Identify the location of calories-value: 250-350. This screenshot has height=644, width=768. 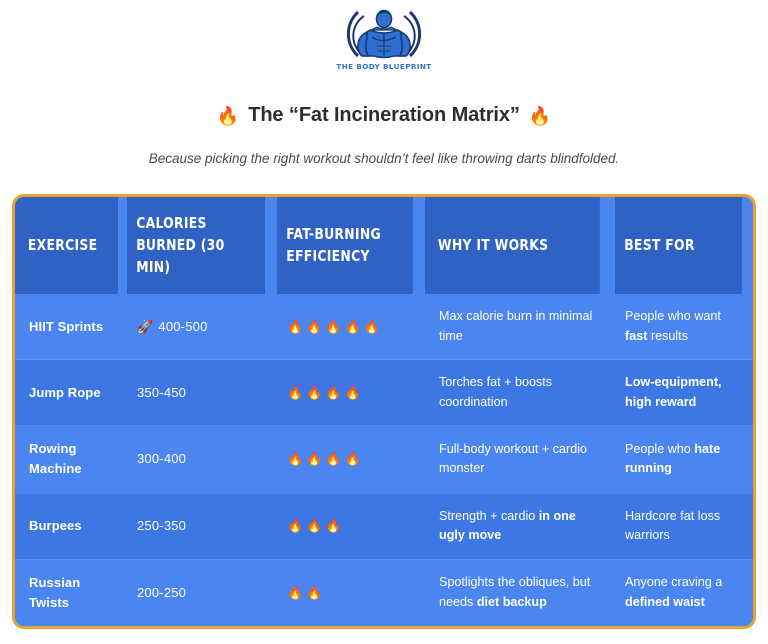
(162, 526).